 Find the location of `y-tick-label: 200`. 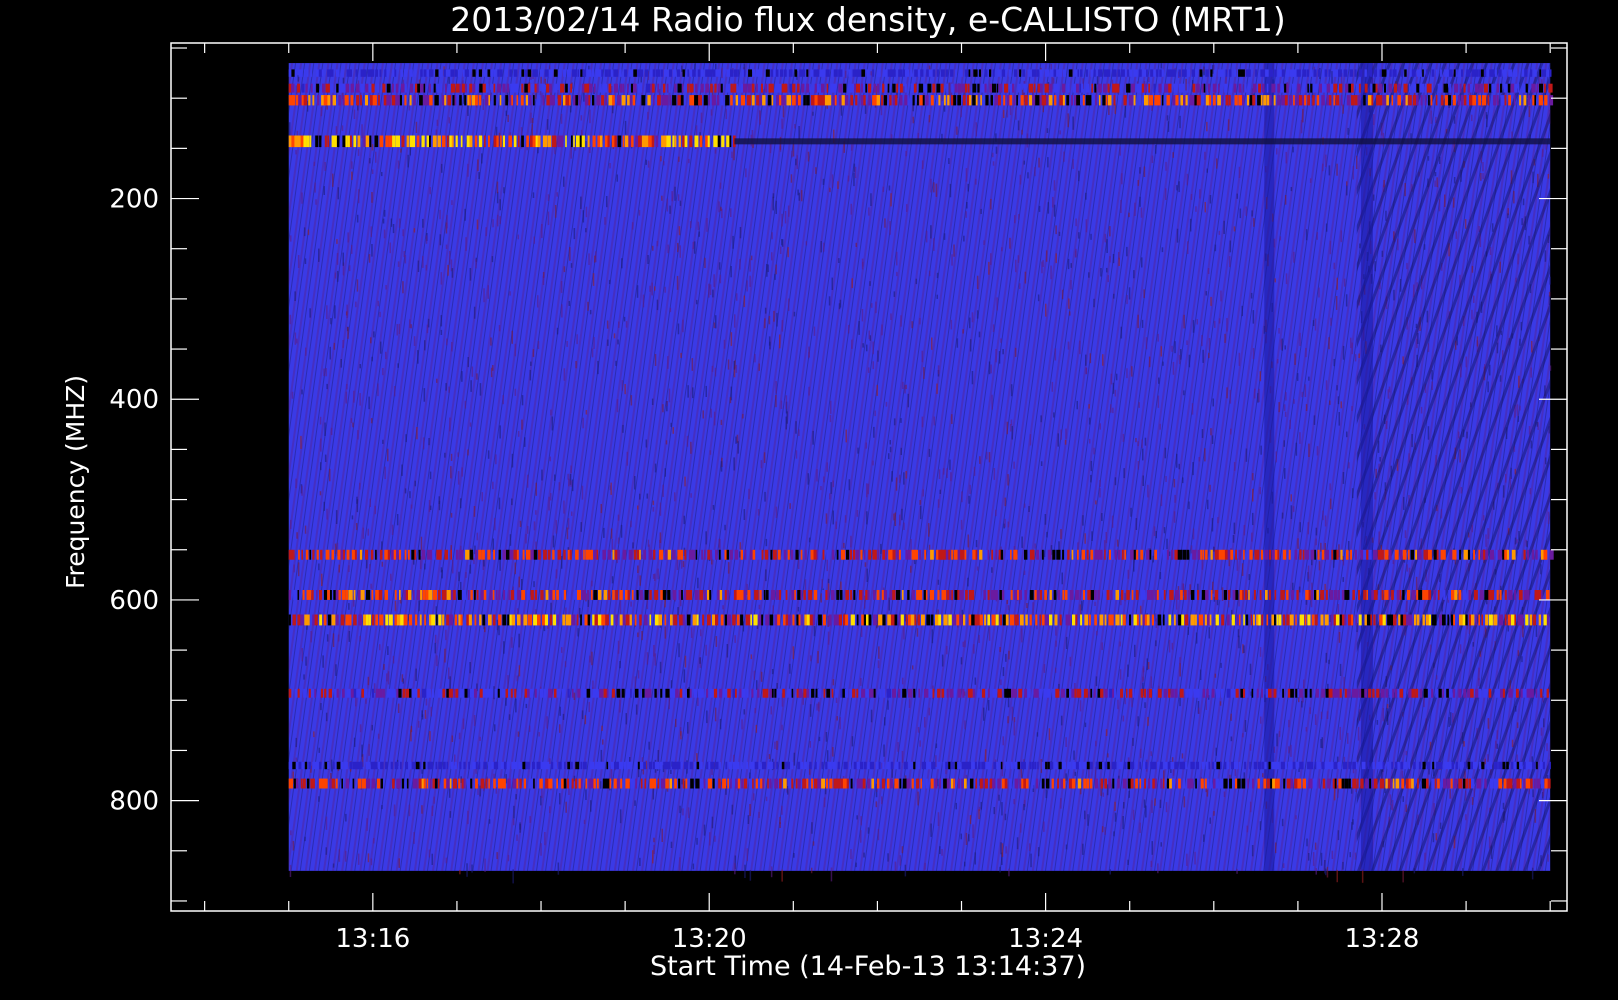

y-tick-label: 200 is located at coordinates (134, 200).